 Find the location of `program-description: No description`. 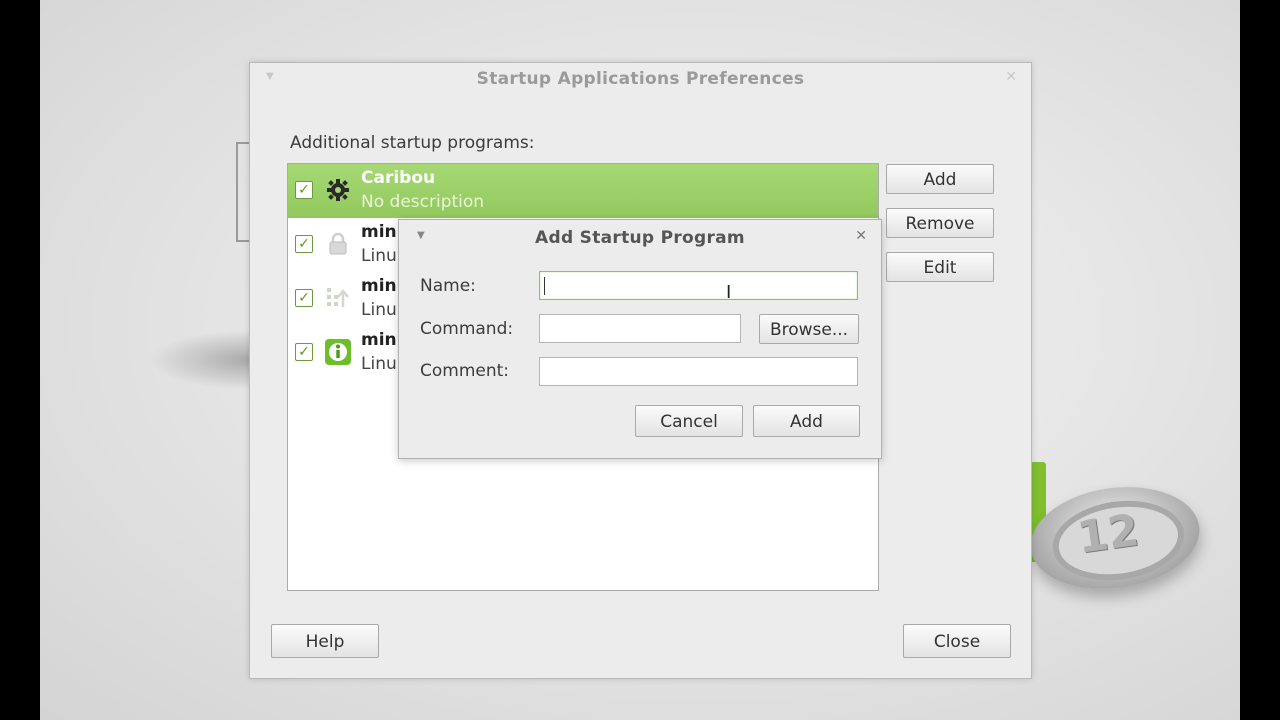

program-description: No description is located at coordinates (423, 202).